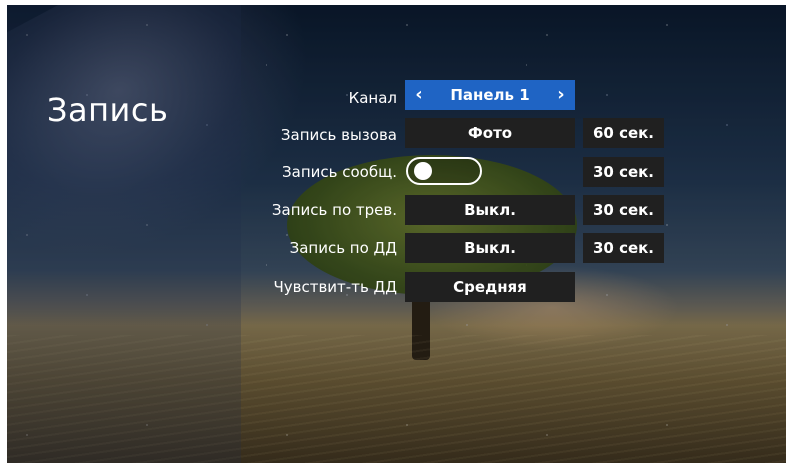  What do you see at coordinates (419, 95) in the screenshot?
I see `chevron-left-icon: ‹` at bounding box center [419, 95].